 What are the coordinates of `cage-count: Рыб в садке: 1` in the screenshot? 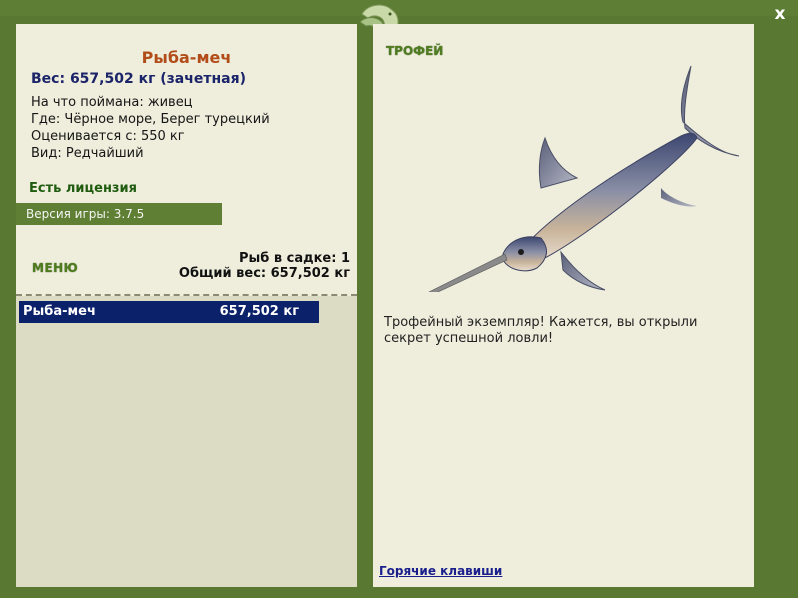 It's located at (294, 258).